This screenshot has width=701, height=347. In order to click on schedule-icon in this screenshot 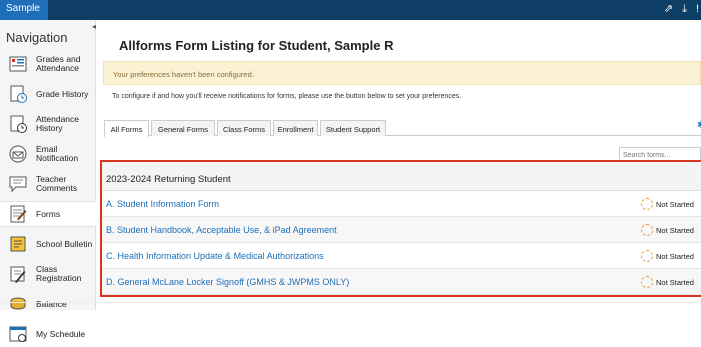, I will do `click(18, 334)`.